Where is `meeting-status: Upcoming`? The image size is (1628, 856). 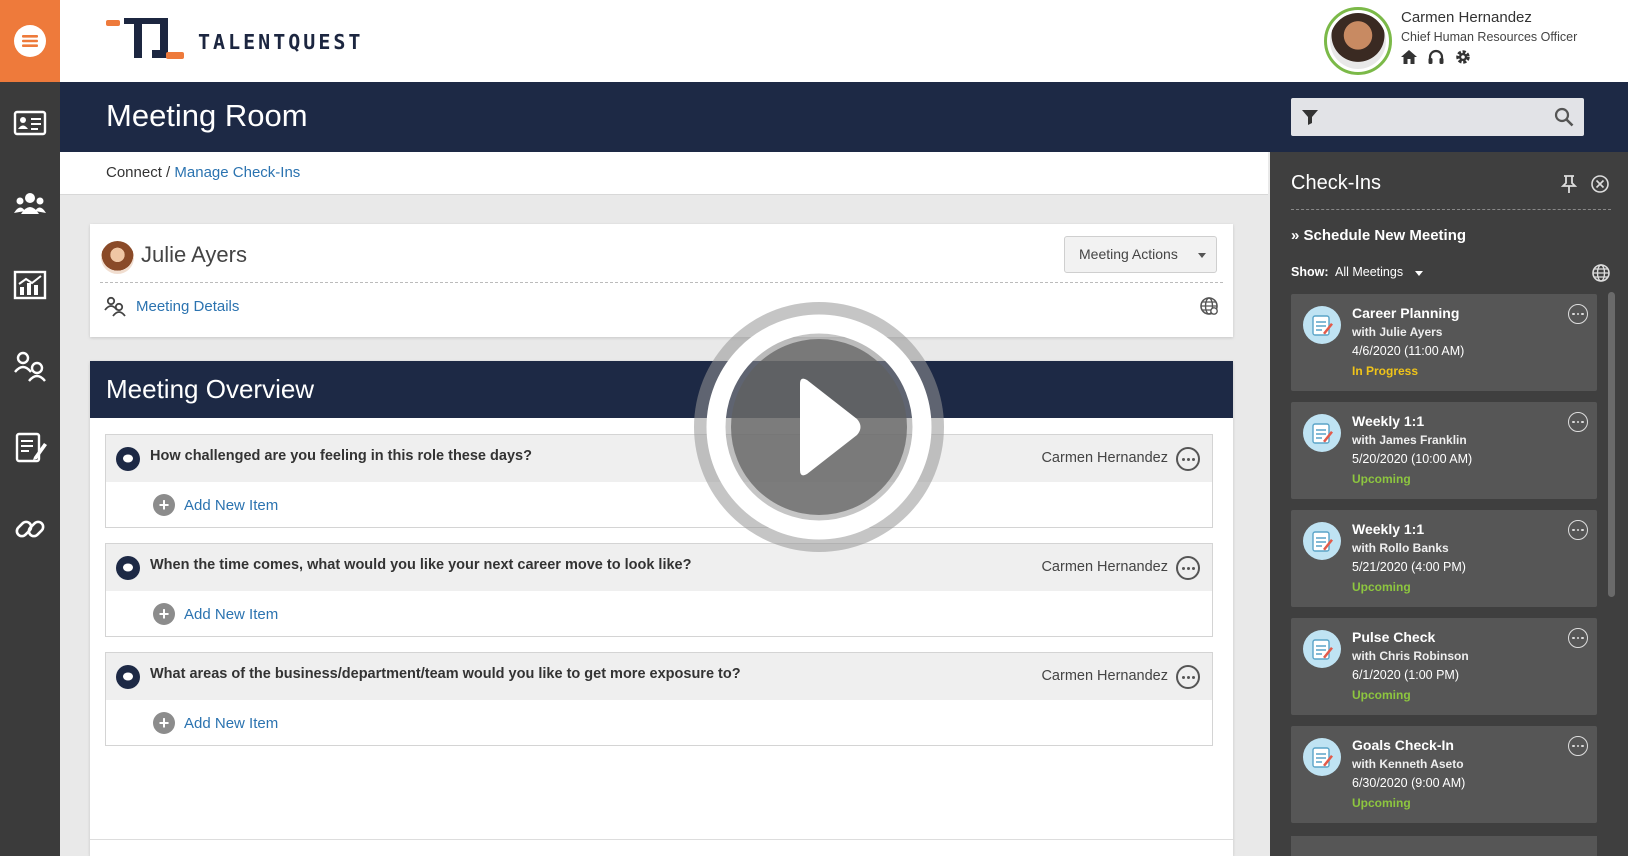
meeting-status: Upcoming is located at coordinates (1381, 587).